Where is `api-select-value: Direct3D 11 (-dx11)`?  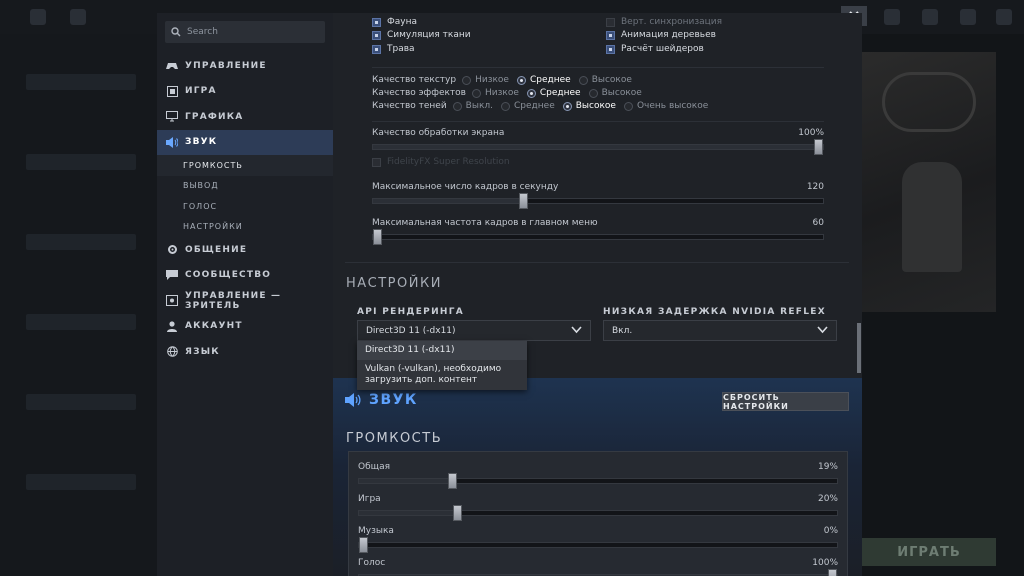
api-select-value: Direct3D 11 (-dx11) is located at coordinates (411, 330).